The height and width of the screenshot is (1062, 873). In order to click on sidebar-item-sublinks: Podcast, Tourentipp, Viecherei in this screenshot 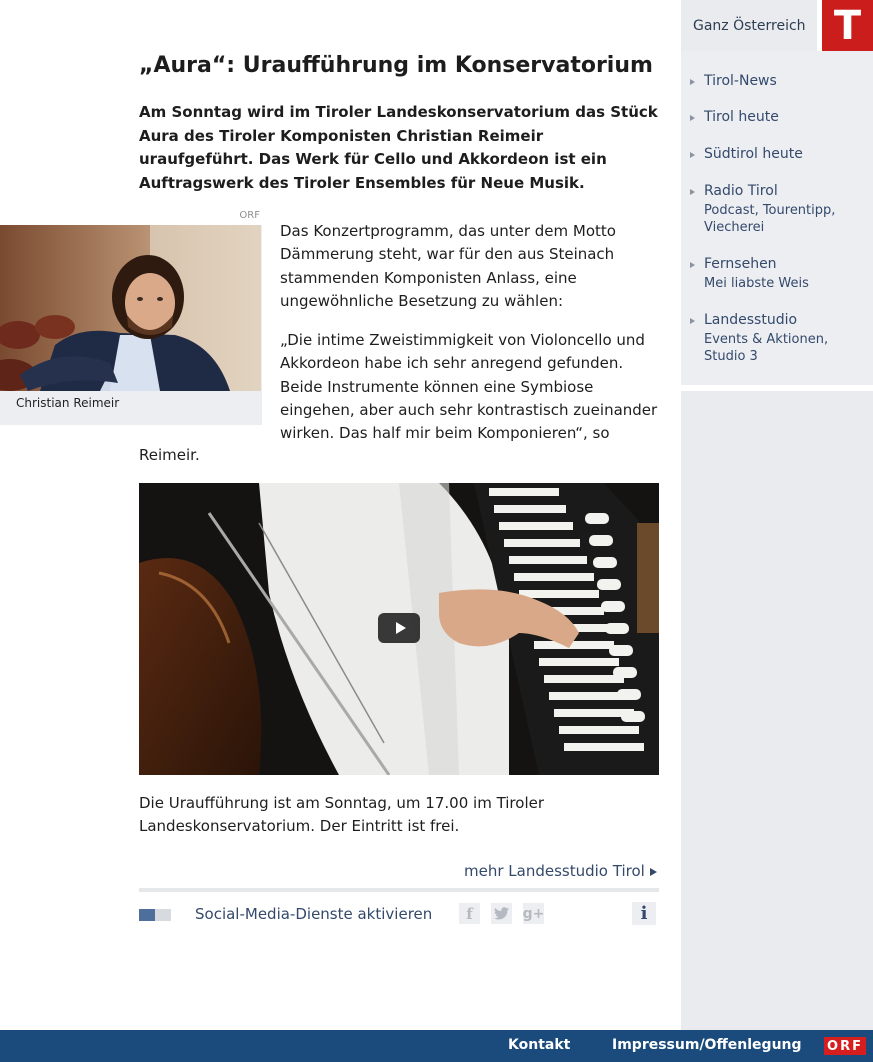, I will do `click(786, 219)`.